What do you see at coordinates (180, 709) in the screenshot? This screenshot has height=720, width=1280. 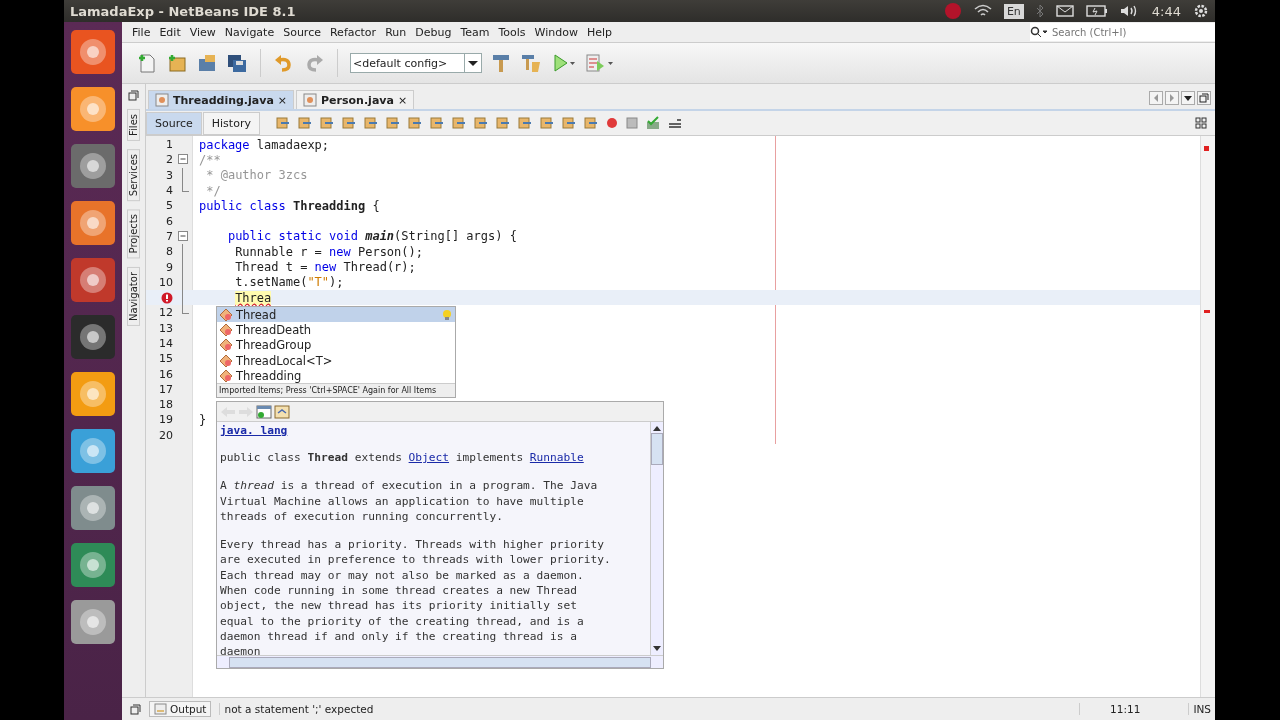 I see `output-button: Output` at bounding box center [180, 709].